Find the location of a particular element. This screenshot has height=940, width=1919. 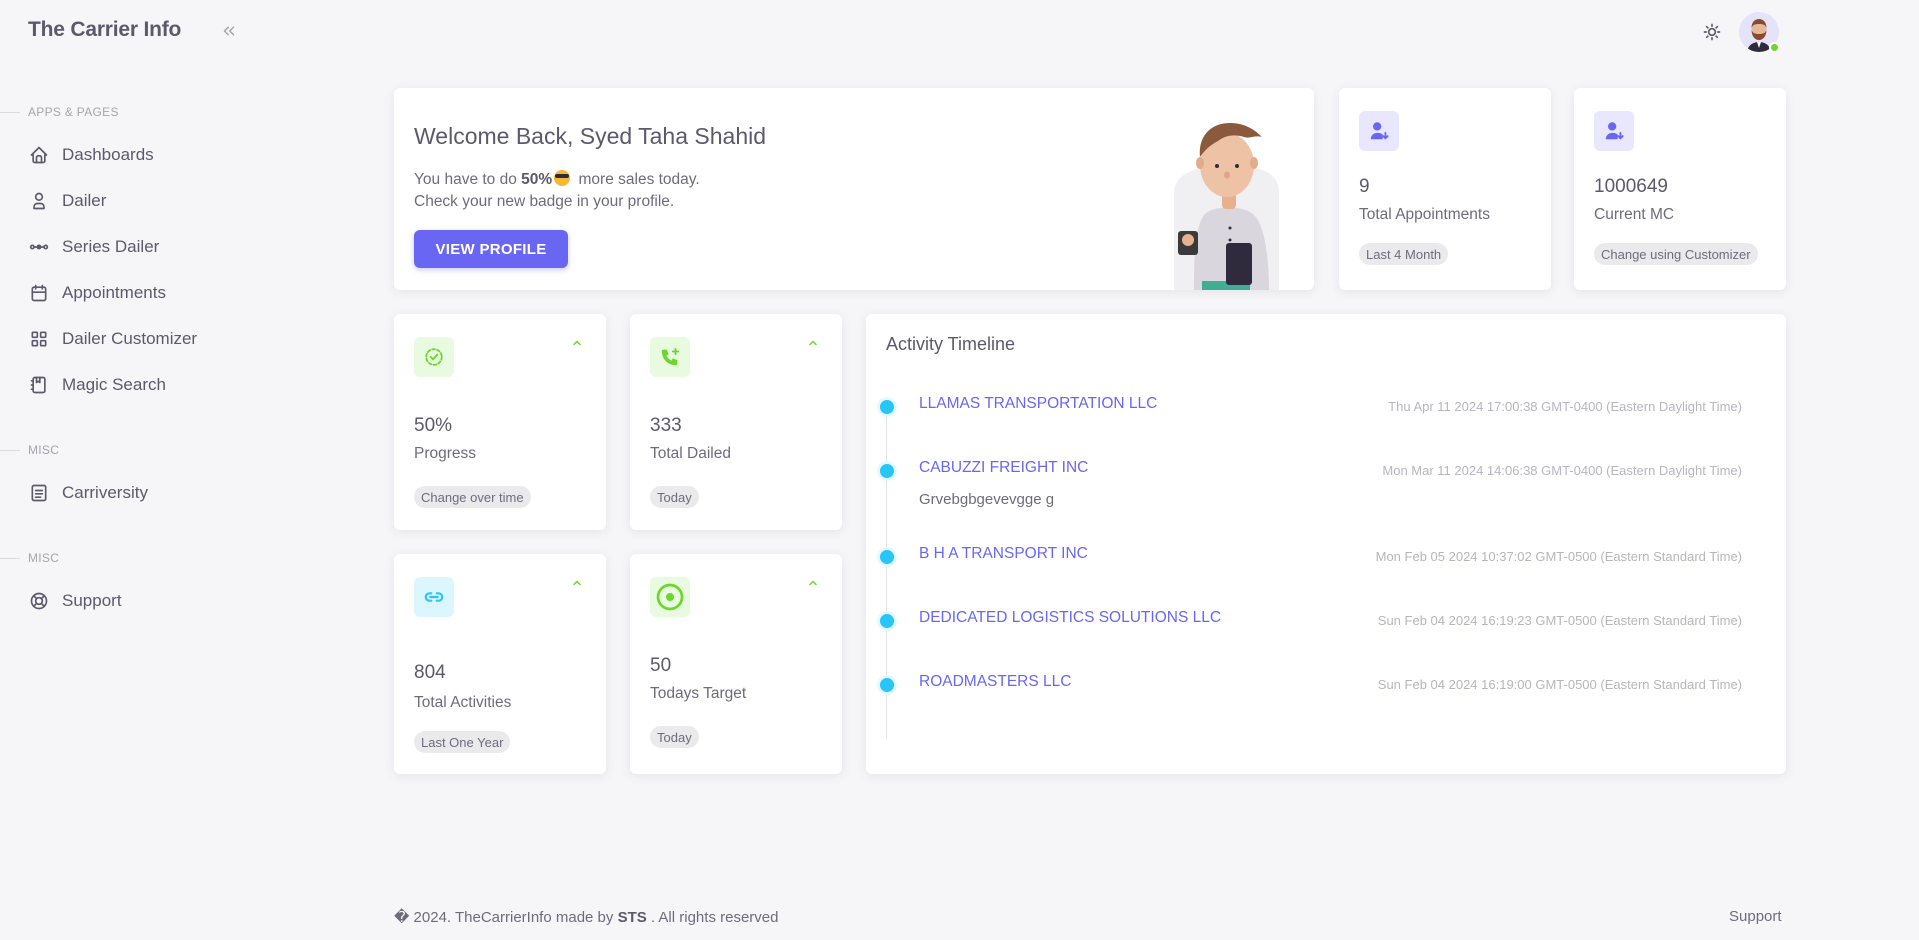

stat-value: 804 is located at coordinates (430, 672).